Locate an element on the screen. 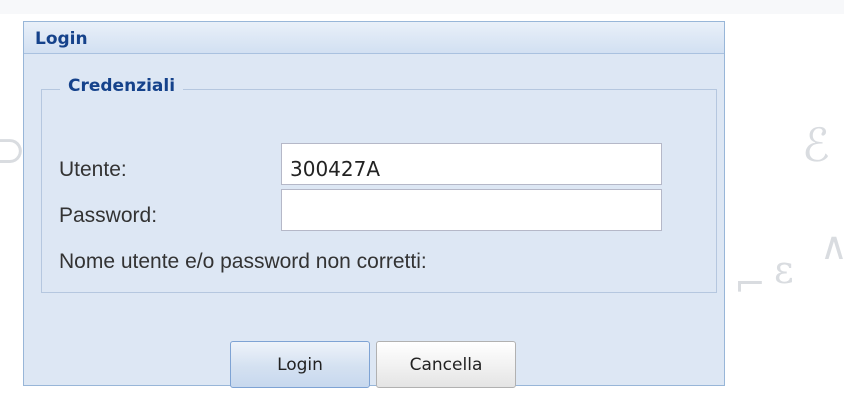 The width and height of the screenshot is (844, 407). background-watermark-glyph: ⊃ is located at coordinates (13, 150).